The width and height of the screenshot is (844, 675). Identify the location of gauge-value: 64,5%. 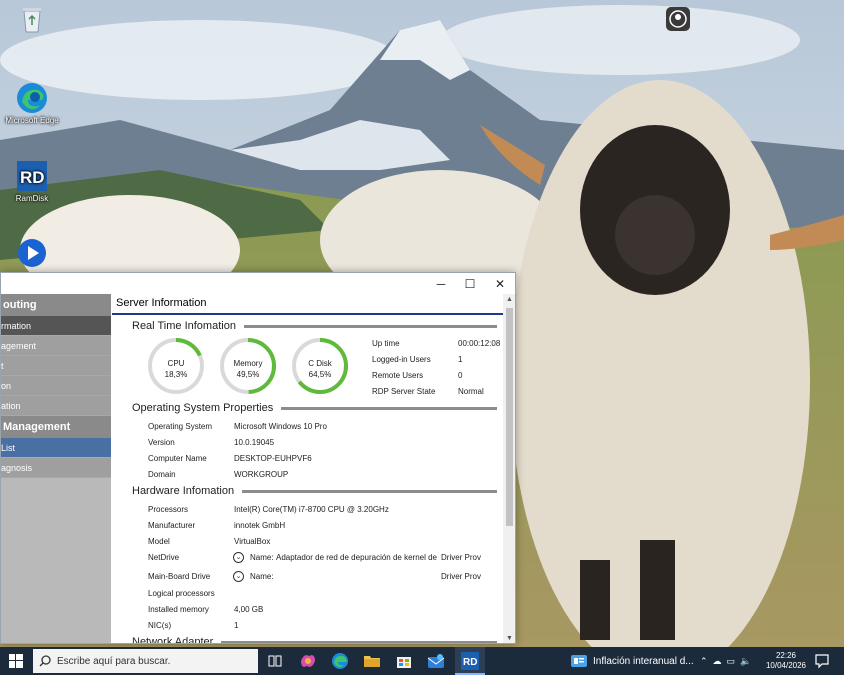
(320, 374).